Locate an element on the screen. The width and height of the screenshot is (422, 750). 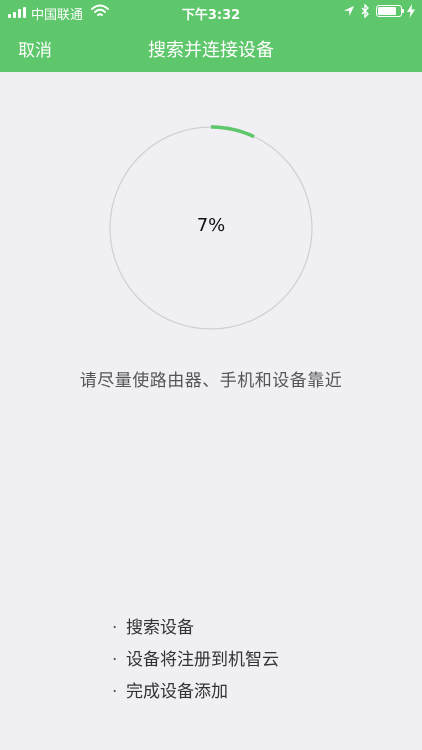
header: 中国联通 下午3:32 取消 搜索并连接设备 is located at coordinates (211, 36).